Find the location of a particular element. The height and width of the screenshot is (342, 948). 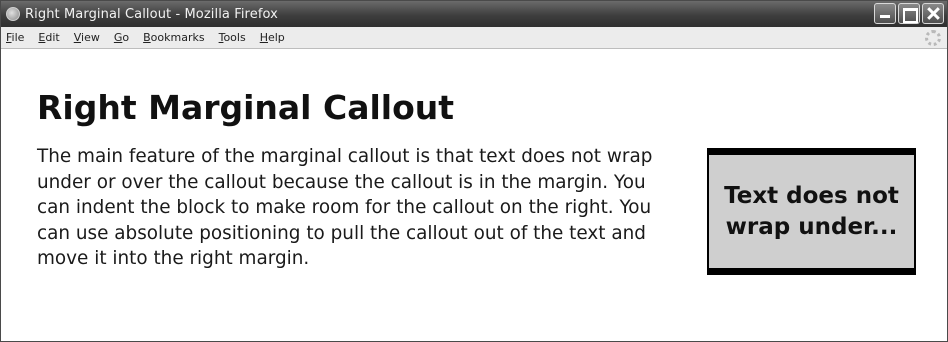

menu-bookmarks: Bookmarks is located at coordinates (173, 37).